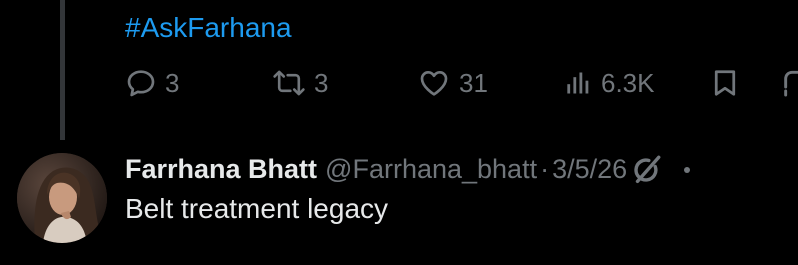 This screenshot has height=265, width=798. I want to click on avatar, so click(62, 198).